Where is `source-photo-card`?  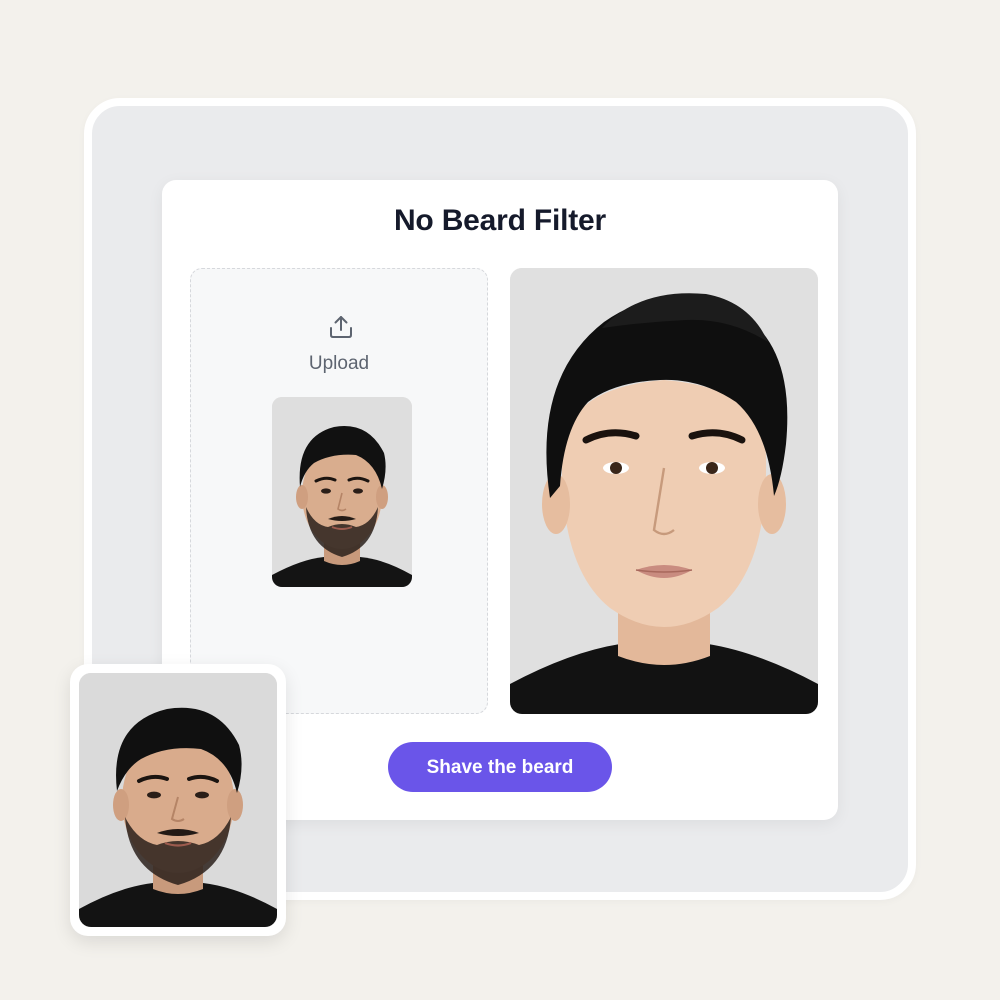
source-photo-card is located at coordinates (178, 800).